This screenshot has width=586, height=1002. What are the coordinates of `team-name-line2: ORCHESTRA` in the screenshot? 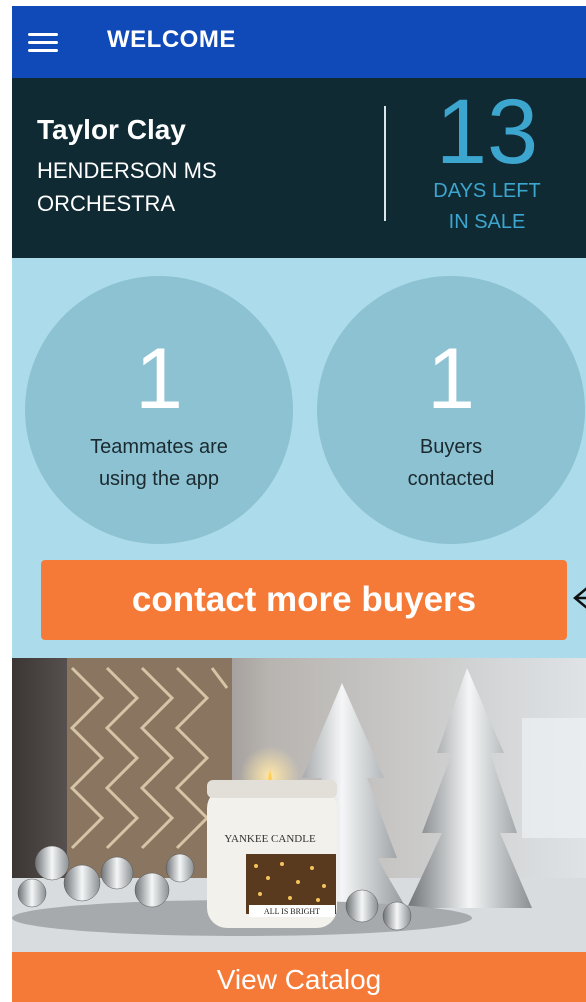 It's located at (106, 203).